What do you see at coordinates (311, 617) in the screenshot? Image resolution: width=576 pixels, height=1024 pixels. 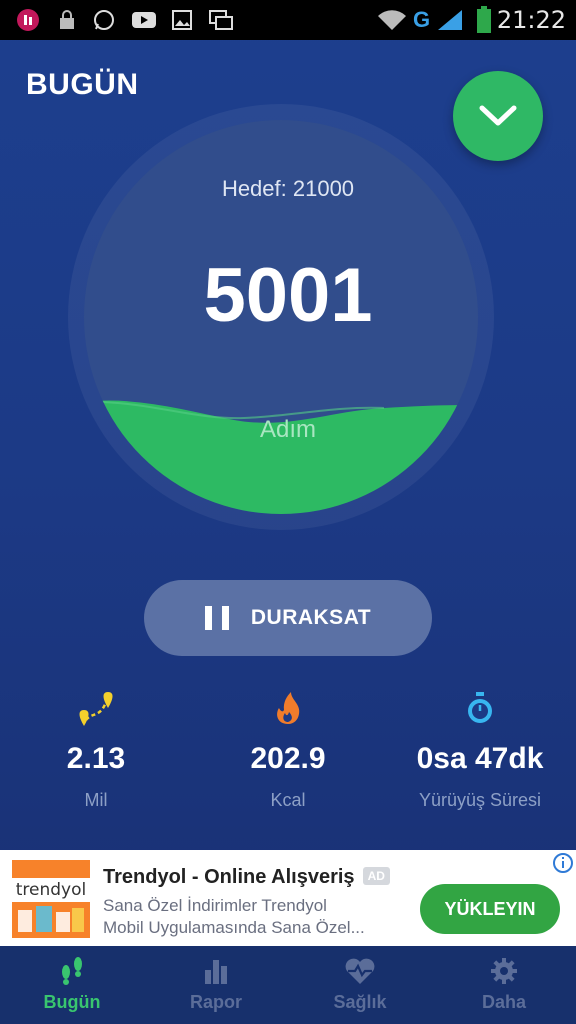 I see `pause-button-label: DURAKSAT` at bounding box center [311, 617].